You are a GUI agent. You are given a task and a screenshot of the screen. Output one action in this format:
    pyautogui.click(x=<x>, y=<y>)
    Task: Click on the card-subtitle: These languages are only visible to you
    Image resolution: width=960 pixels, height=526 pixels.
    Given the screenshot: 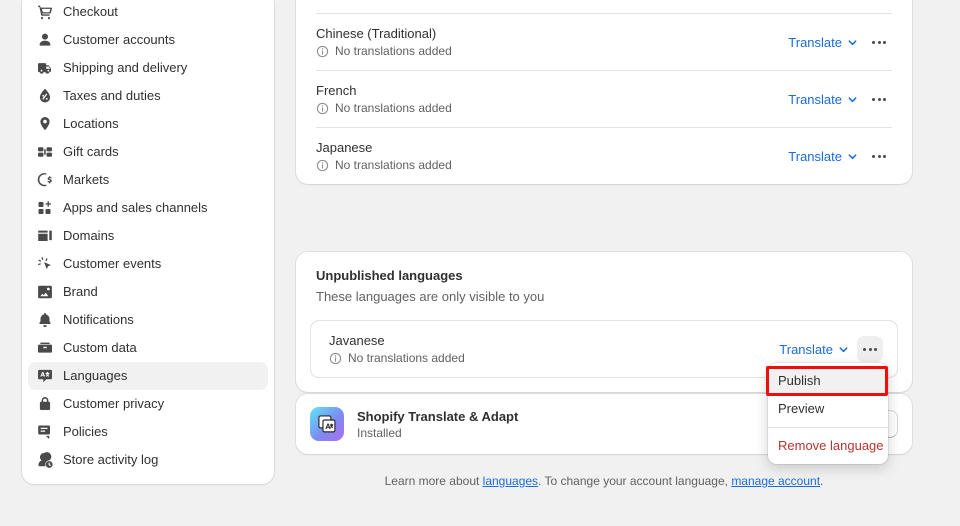 What is the action you would take?
    pyautogui.click(x=430, y=296)
    